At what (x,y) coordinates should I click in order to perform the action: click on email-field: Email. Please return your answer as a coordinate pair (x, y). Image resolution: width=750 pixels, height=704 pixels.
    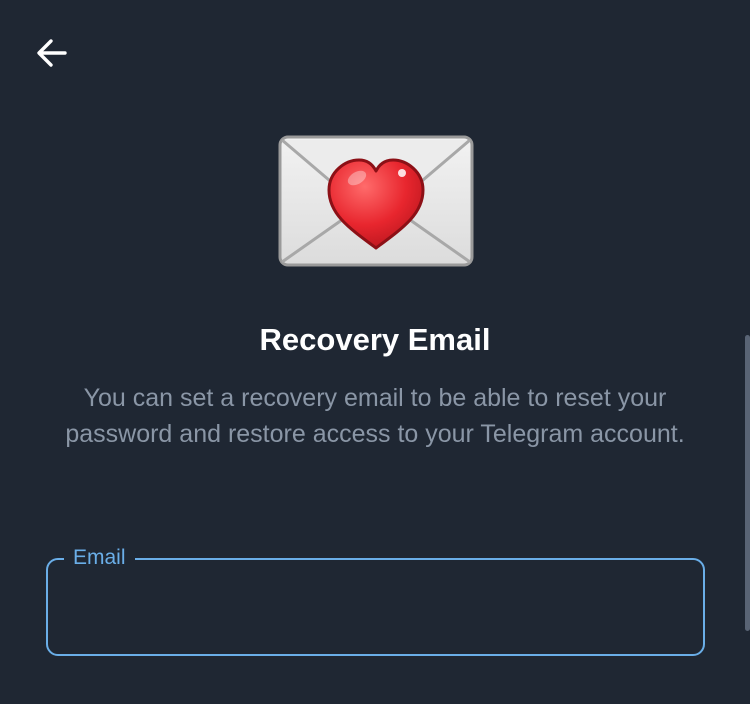
    Looking at the image, I should click on (375, 600).